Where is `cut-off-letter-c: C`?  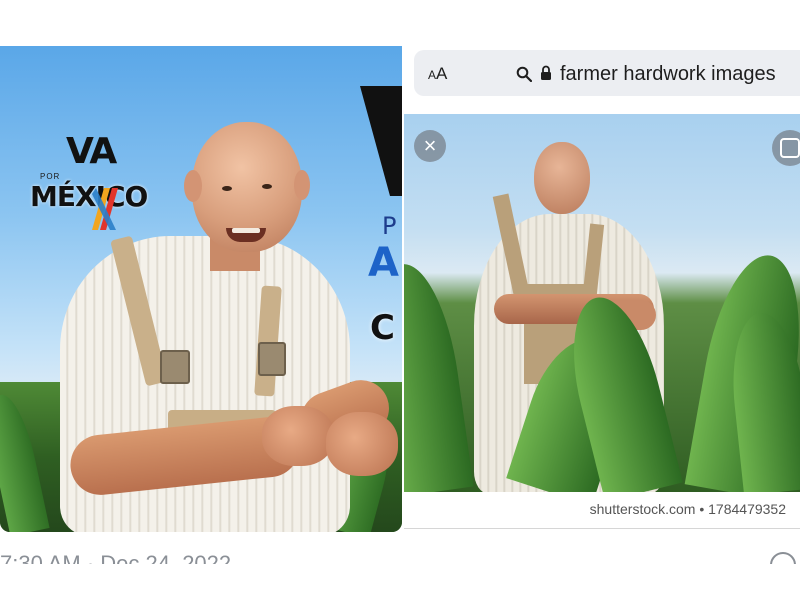
cut-off-letter-c: C is located at coordinates (382, 328).